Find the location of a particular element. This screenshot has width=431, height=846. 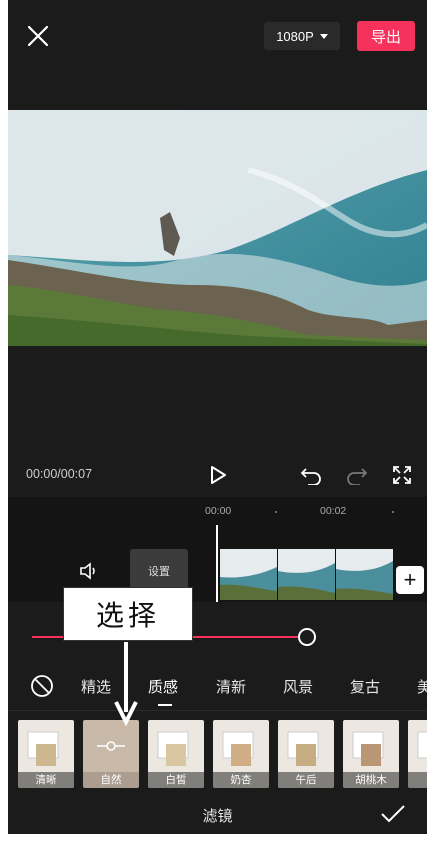

filter-category-tabs: 精选 质感 清新 风景 复古 美 is located at coordinates (217, 688).